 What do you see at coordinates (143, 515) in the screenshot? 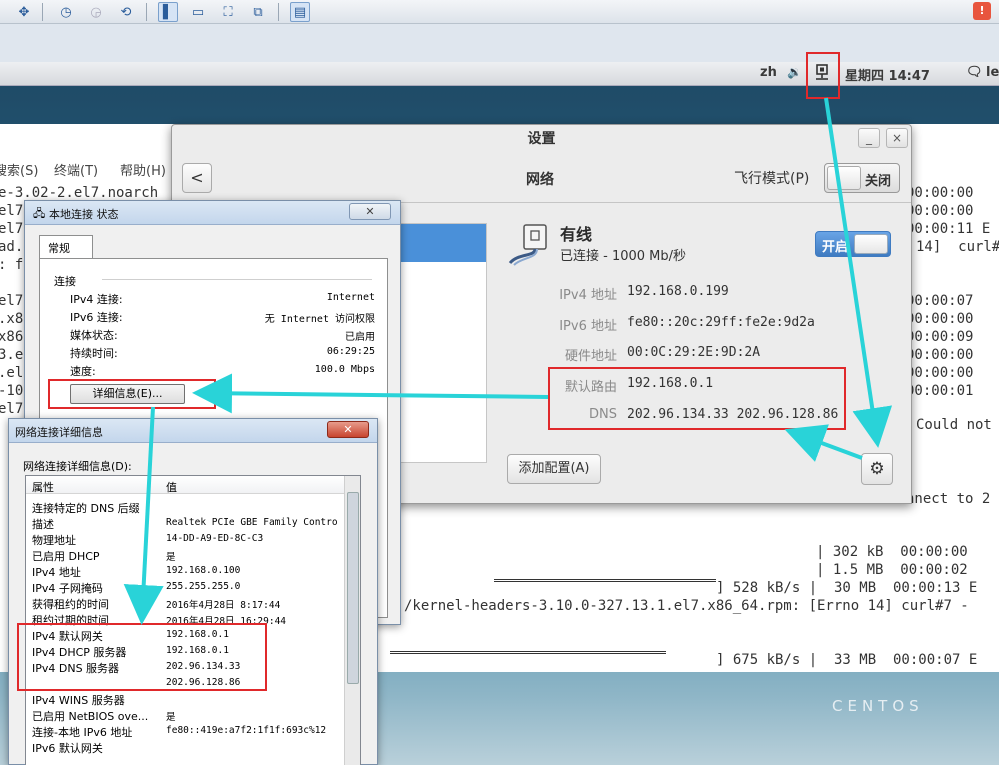
I see `arrow-to-gateway` at bounding box center [143, 515].